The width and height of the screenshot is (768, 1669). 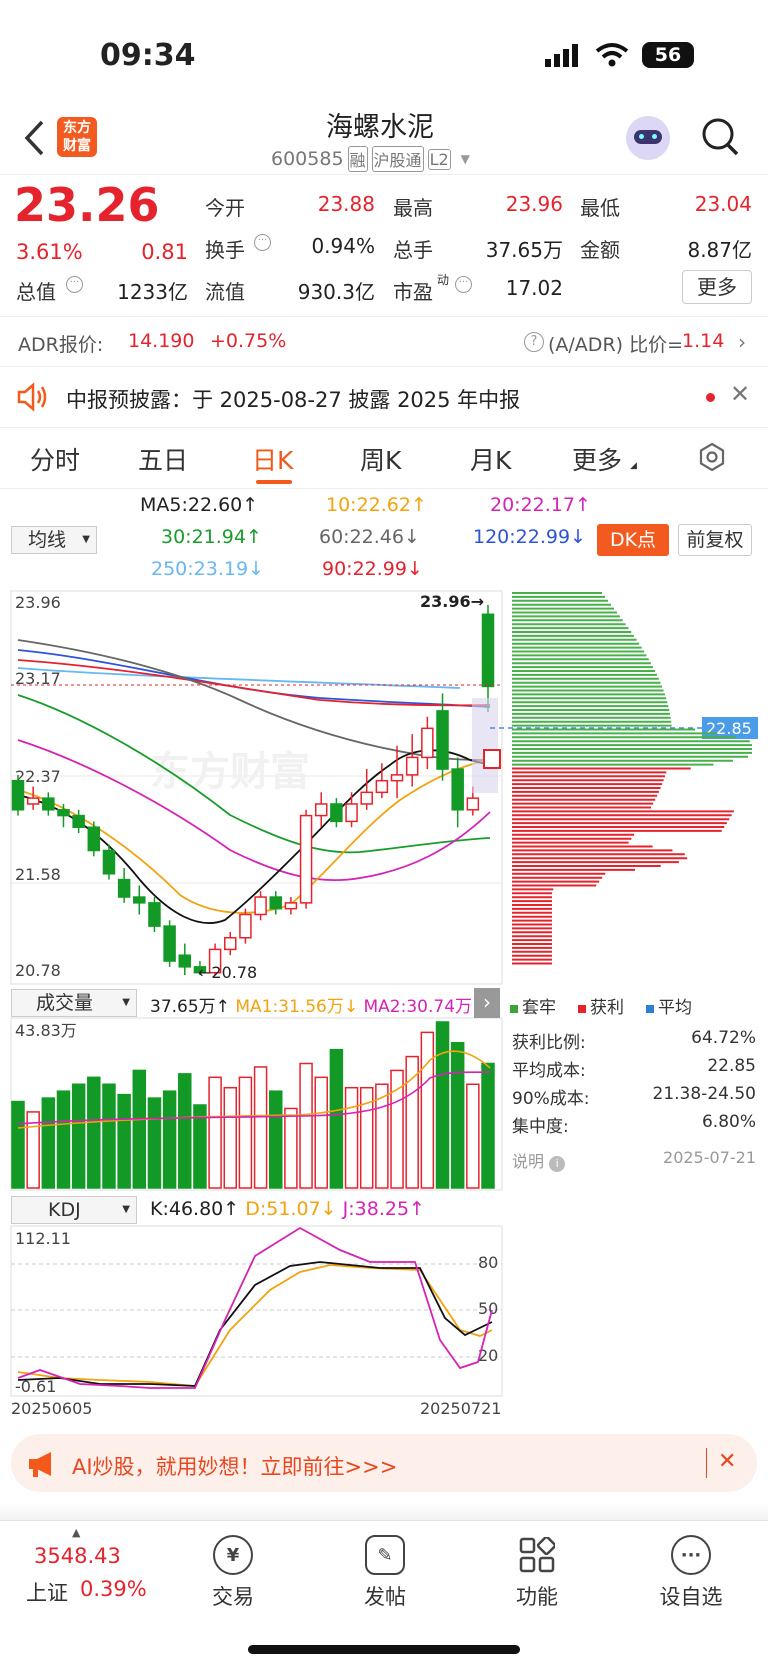 What do you see at coordinates (712, 457) in the screenshot?
I see `settings-icon` at bounding box center [712, 457].